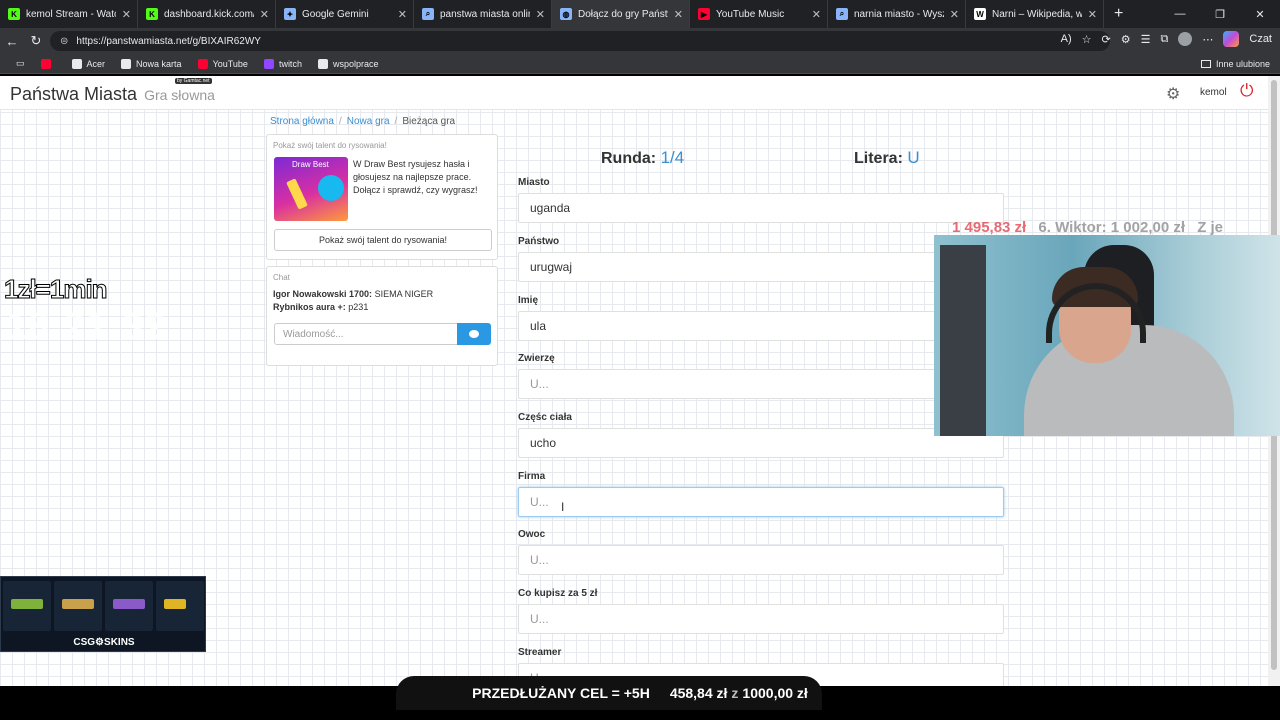  Describe the element at coordinates (193, 81) in the screenshot. I see `brand-tag: by Gamtac.net` at that location.